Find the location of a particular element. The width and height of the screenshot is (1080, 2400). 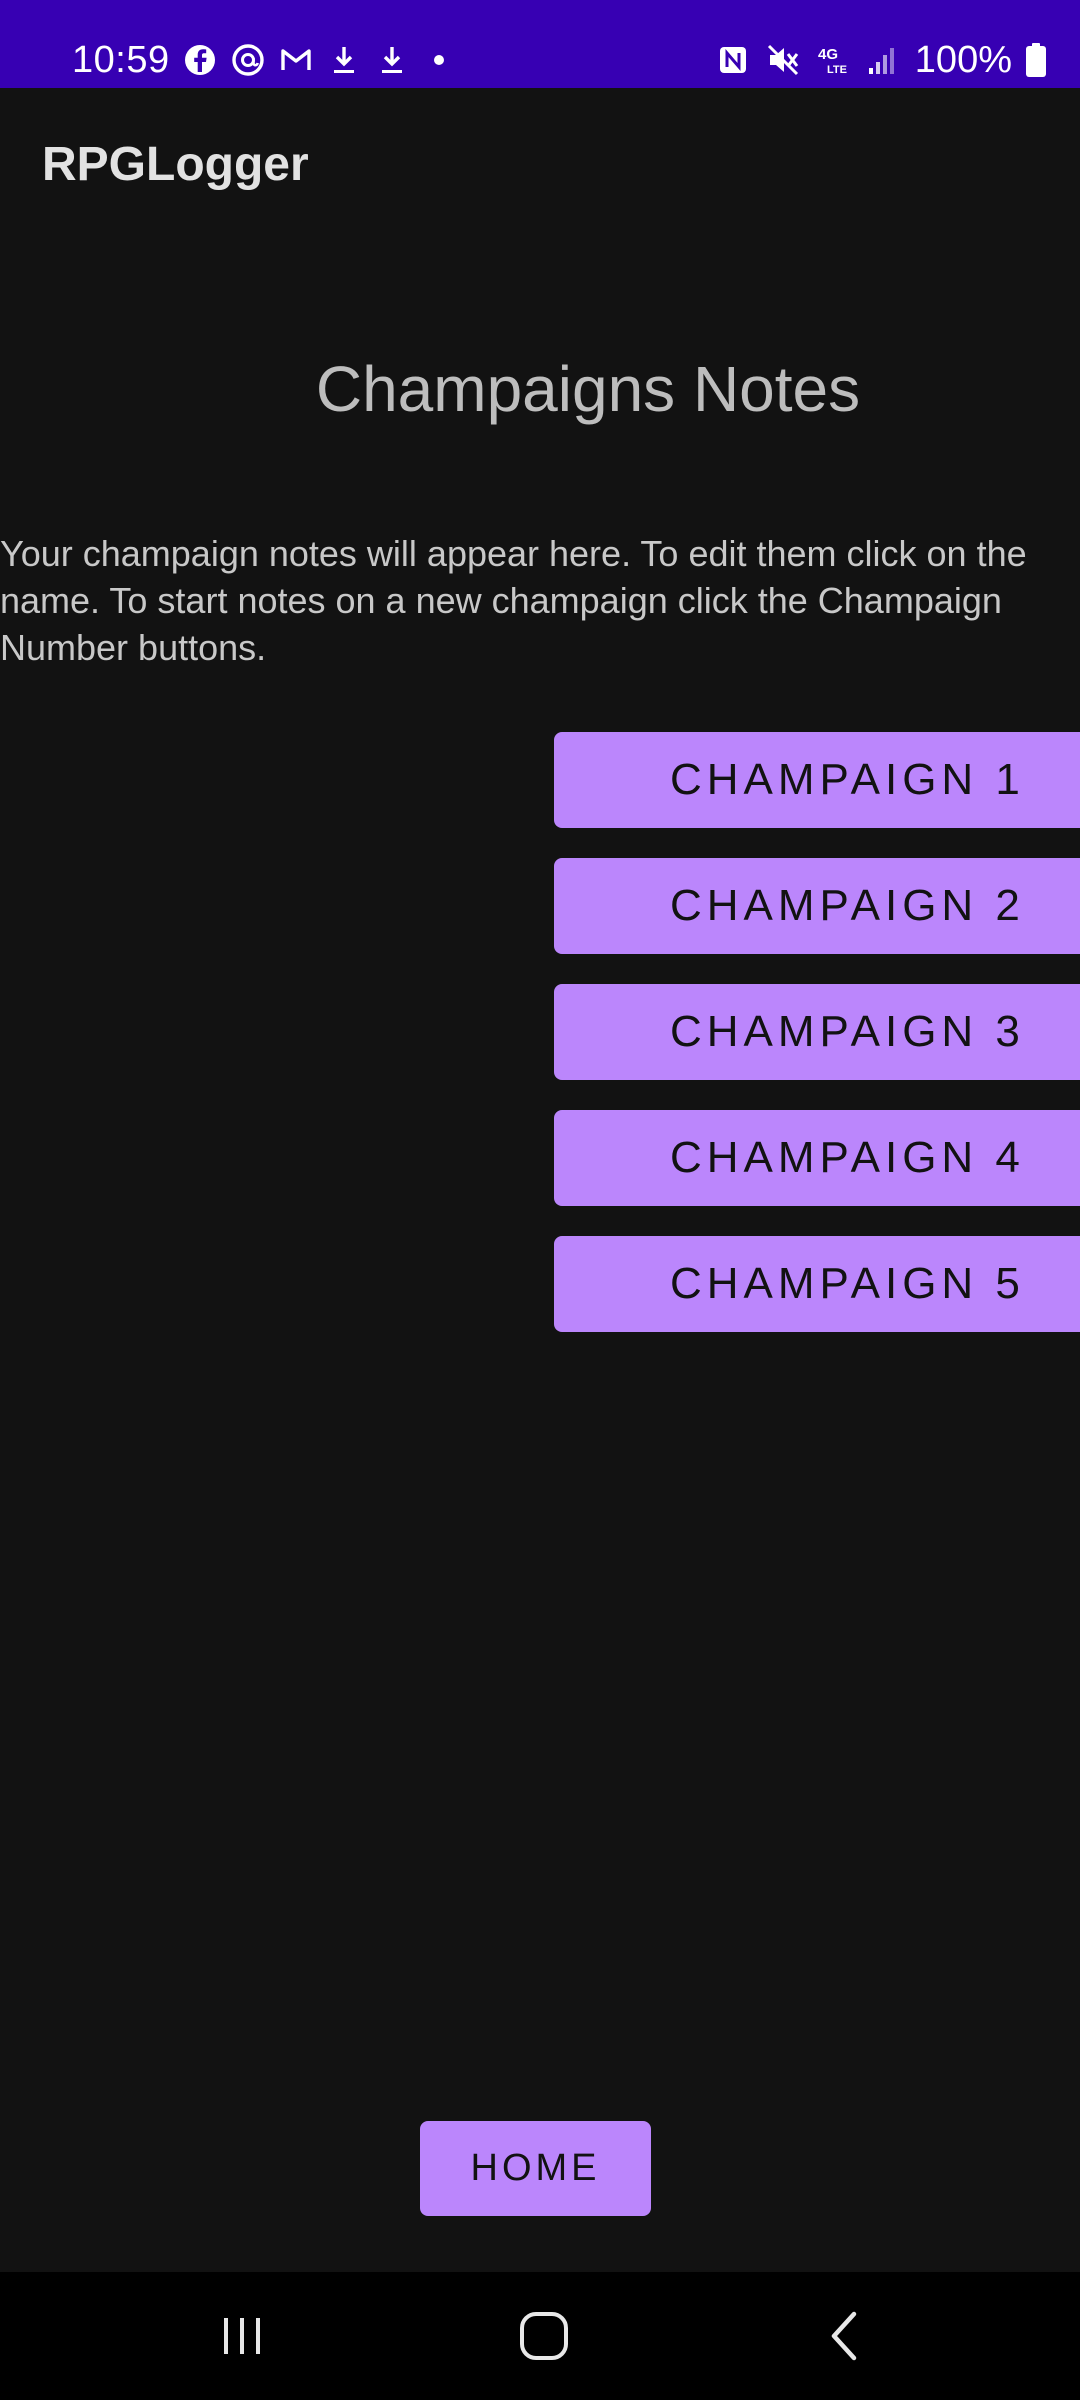

nfc-icon is located at coordinates (732, 60).